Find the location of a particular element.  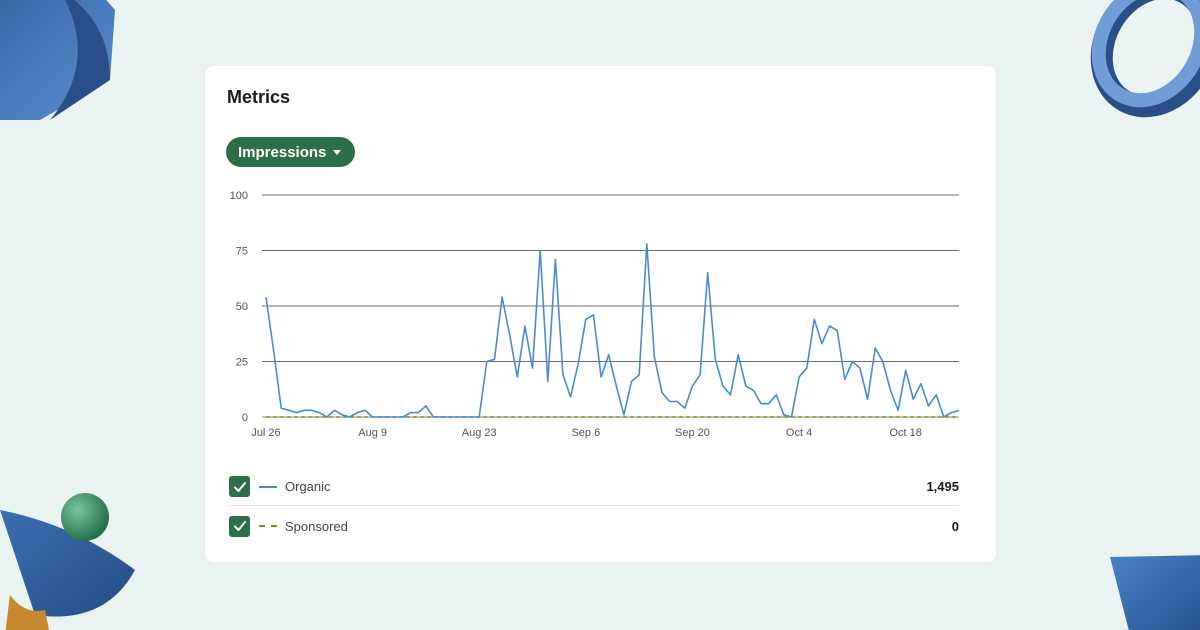

sponsored-line-swatch is located at coordinates (268, 526).